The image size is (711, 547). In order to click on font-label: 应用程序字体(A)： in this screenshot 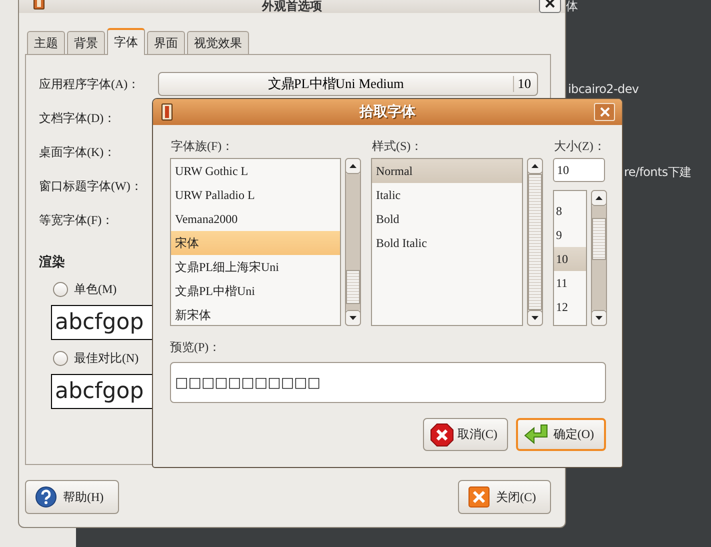, I will do `click(90, 84)`.